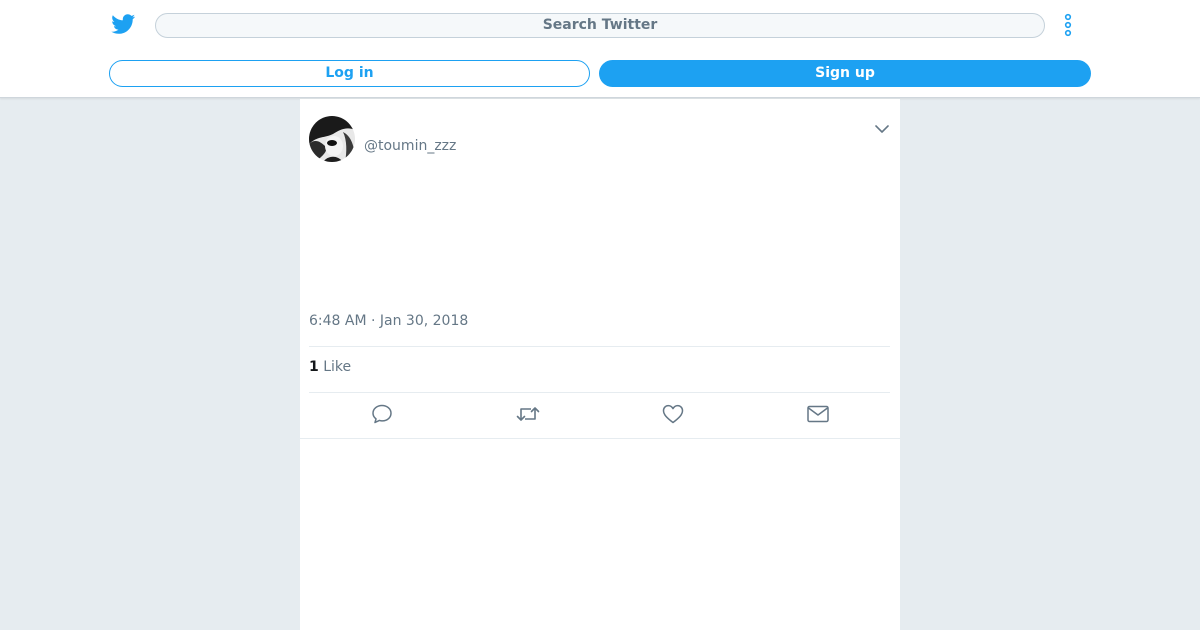  I want to click on like-count: 1 Like, so click(330, 367).